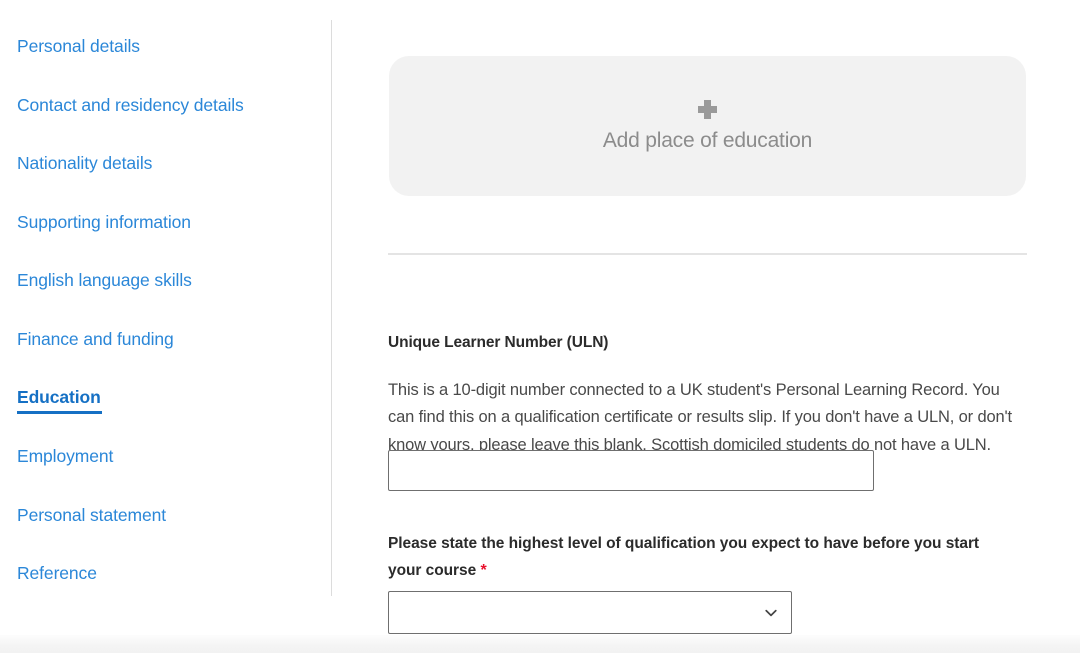  I want to click on uln-heading: Unique Learner Number (ULN), so click(498, 342).